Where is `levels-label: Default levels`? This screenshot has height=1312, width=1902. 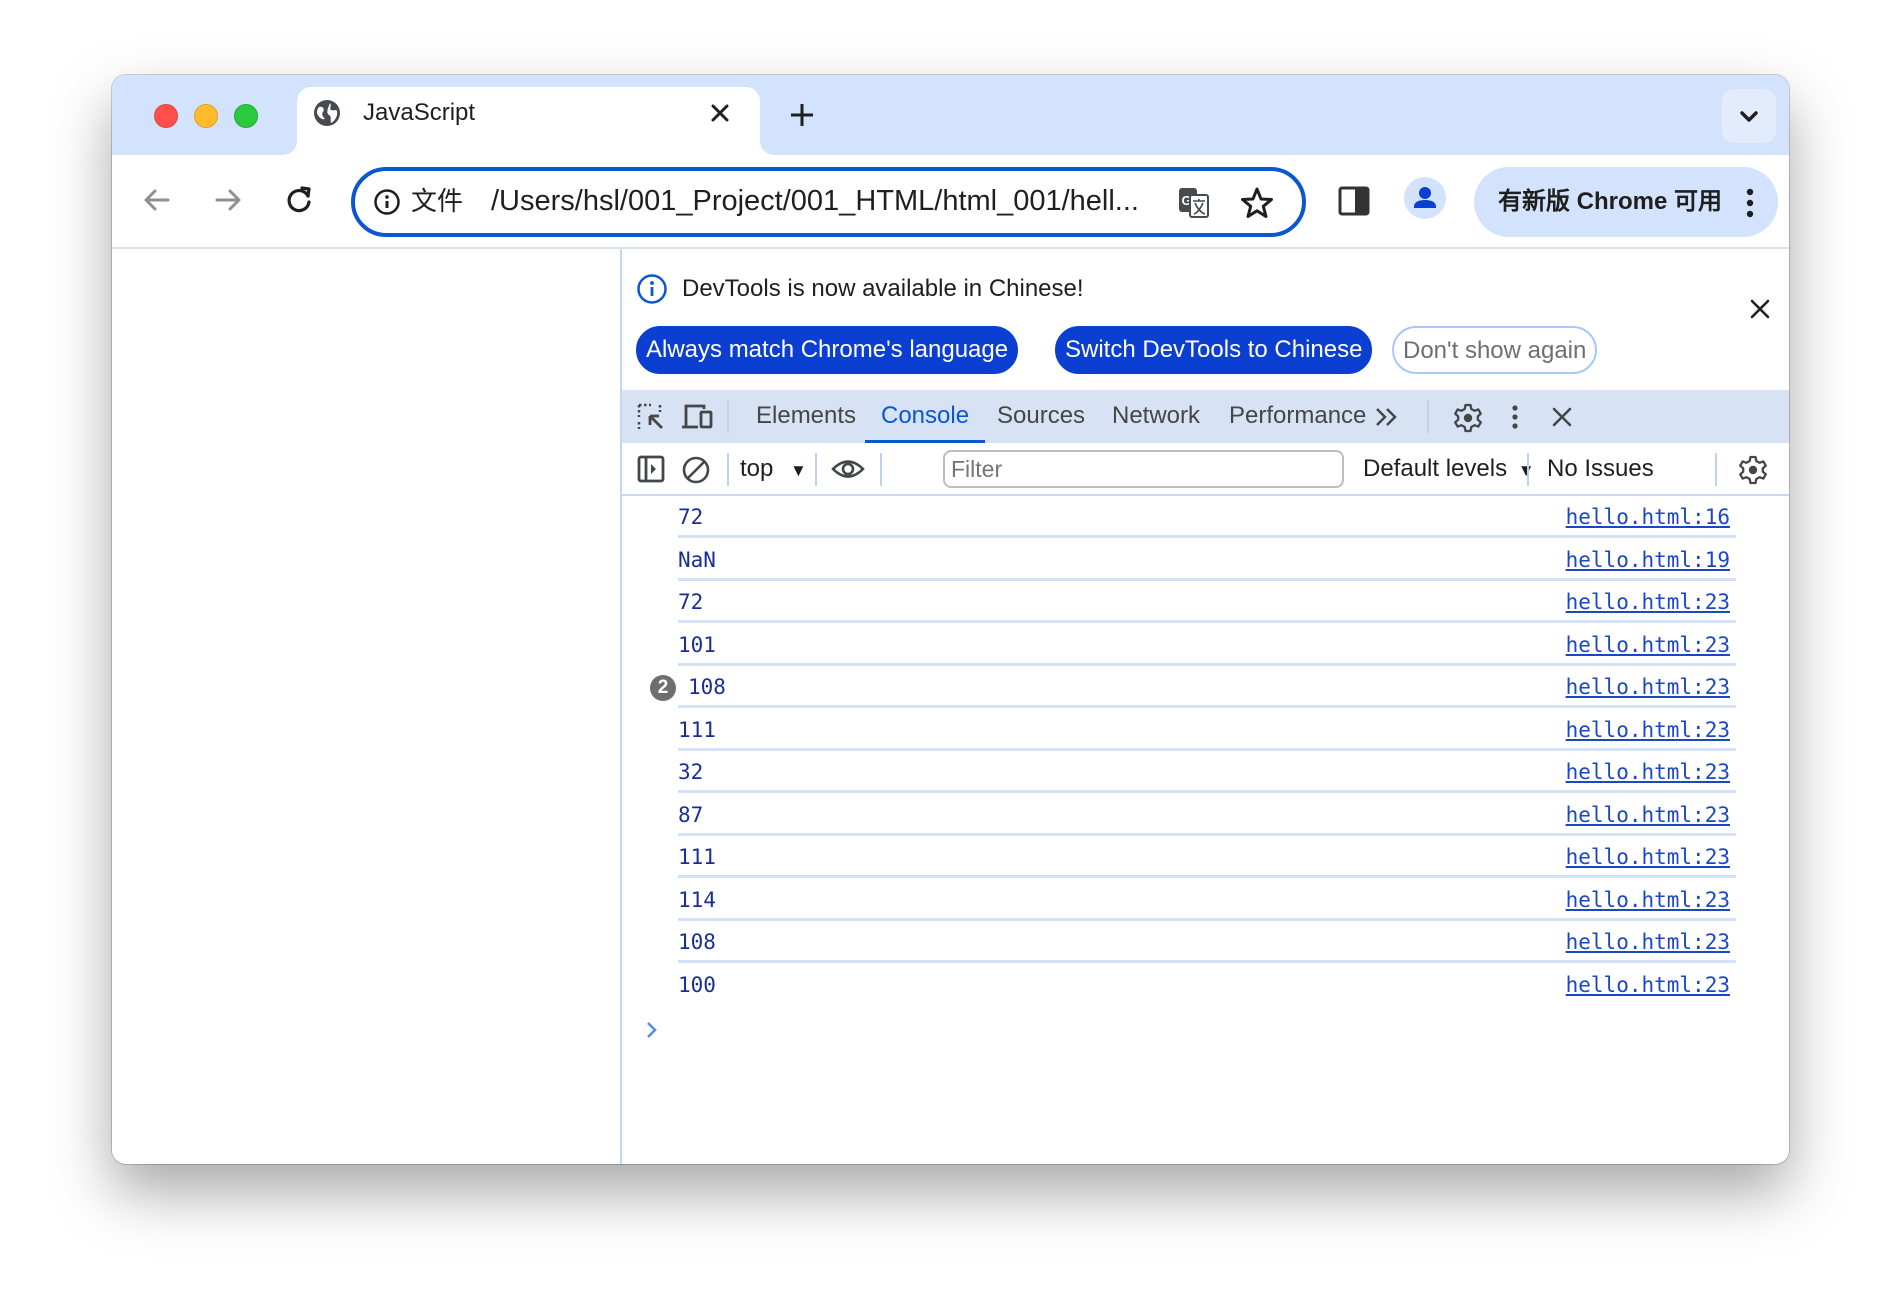 levels-label: Default levels is located at coordinates (1435, 468).